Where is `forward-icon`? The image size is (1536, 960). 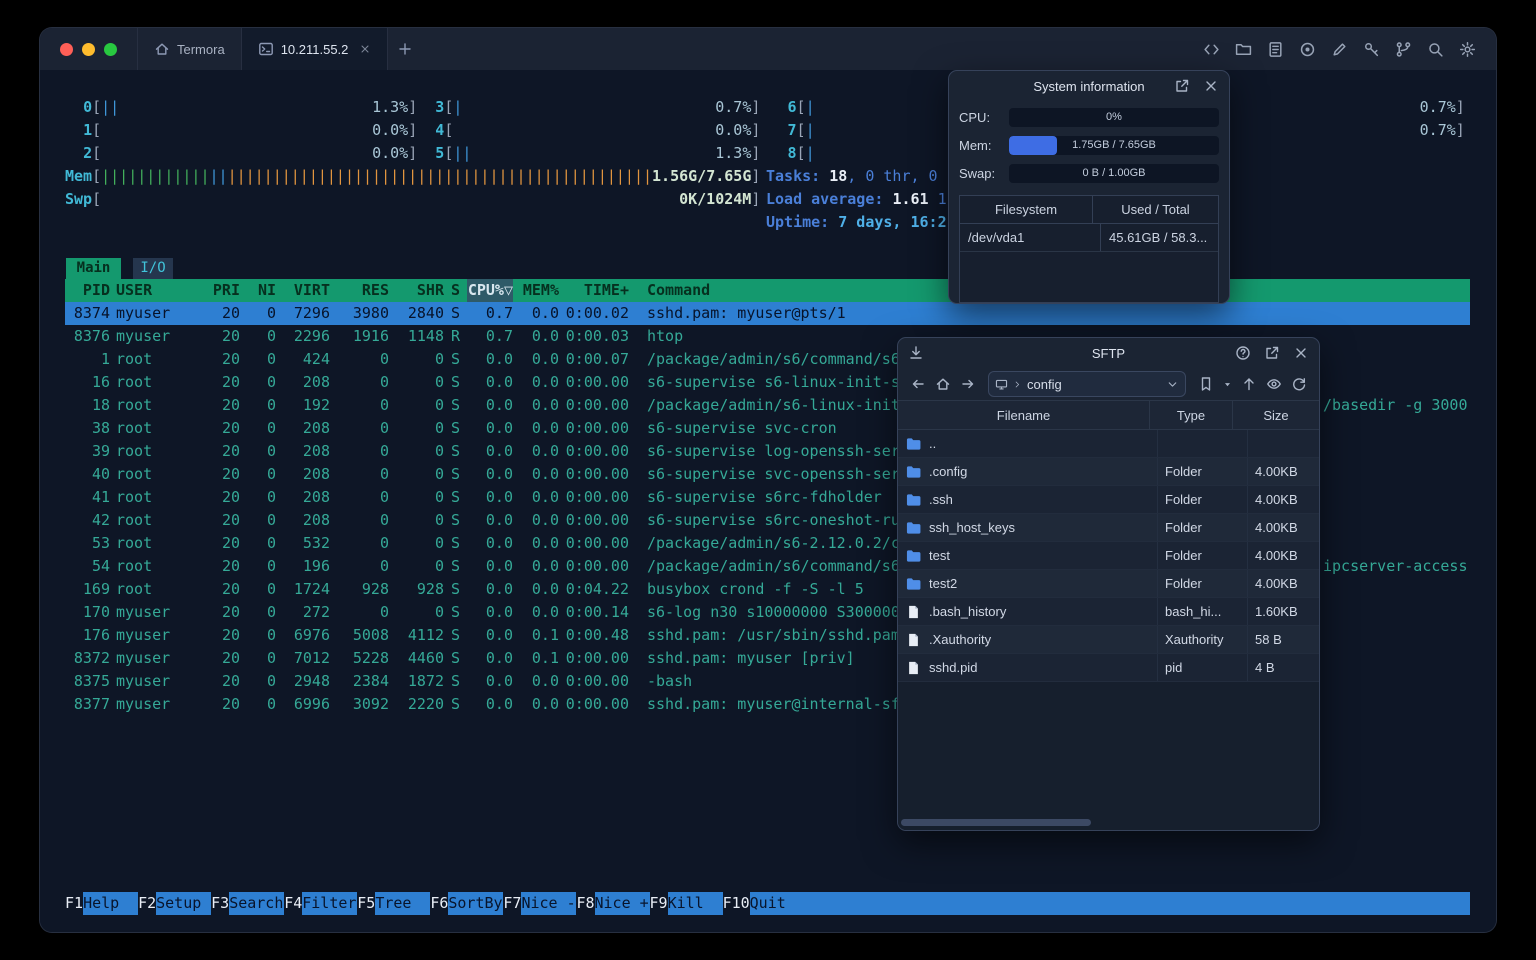
forward-icon is located at coordinates (968, 384).